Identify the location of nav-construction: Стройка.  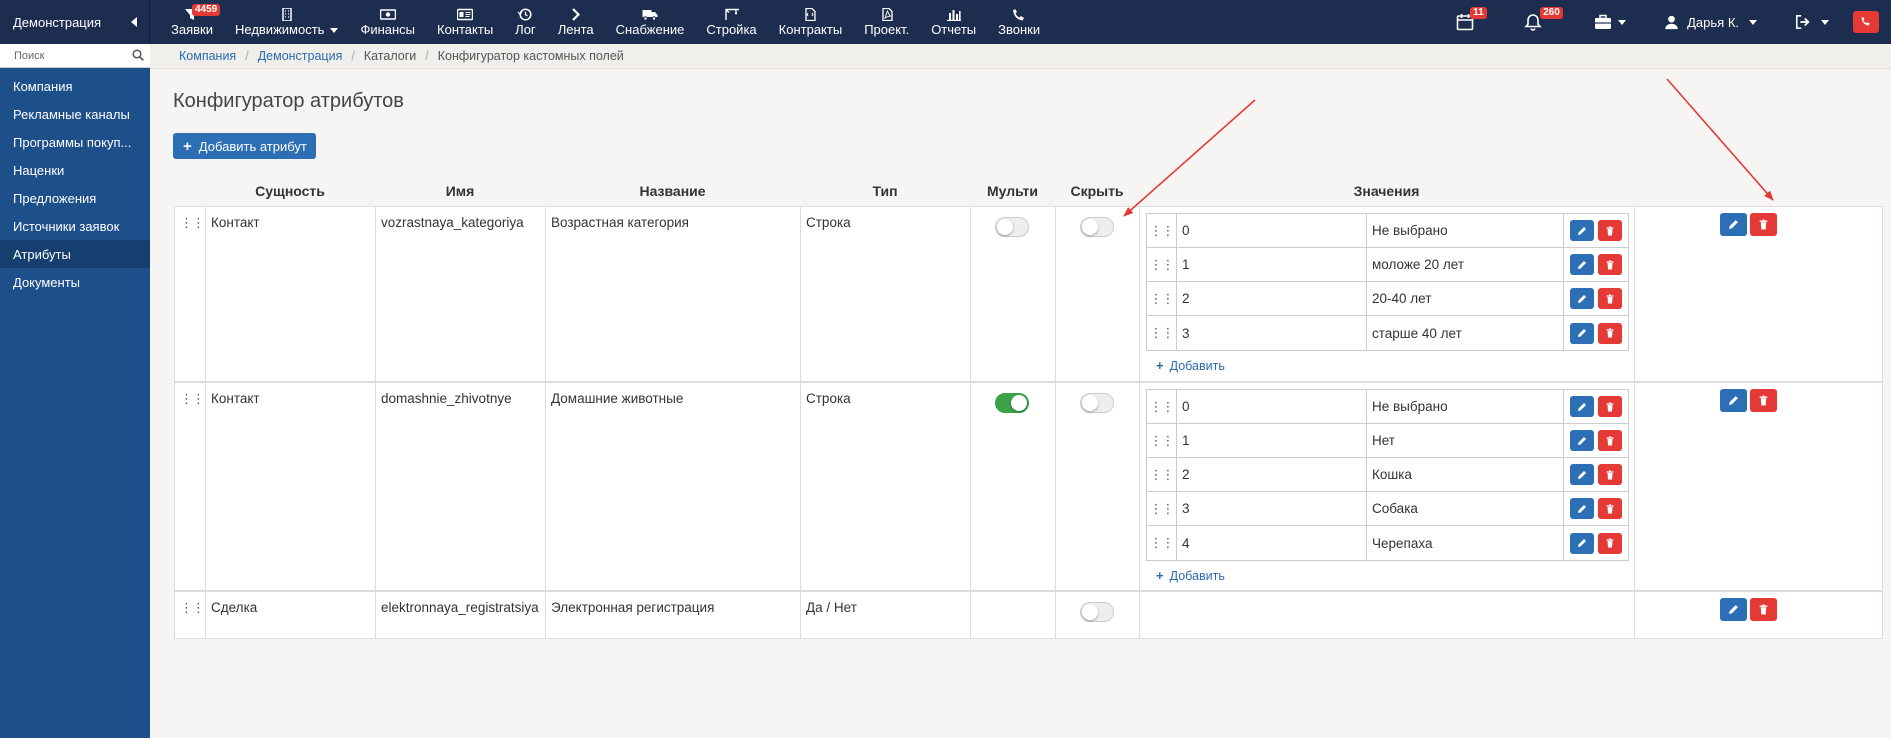
(731, 22).